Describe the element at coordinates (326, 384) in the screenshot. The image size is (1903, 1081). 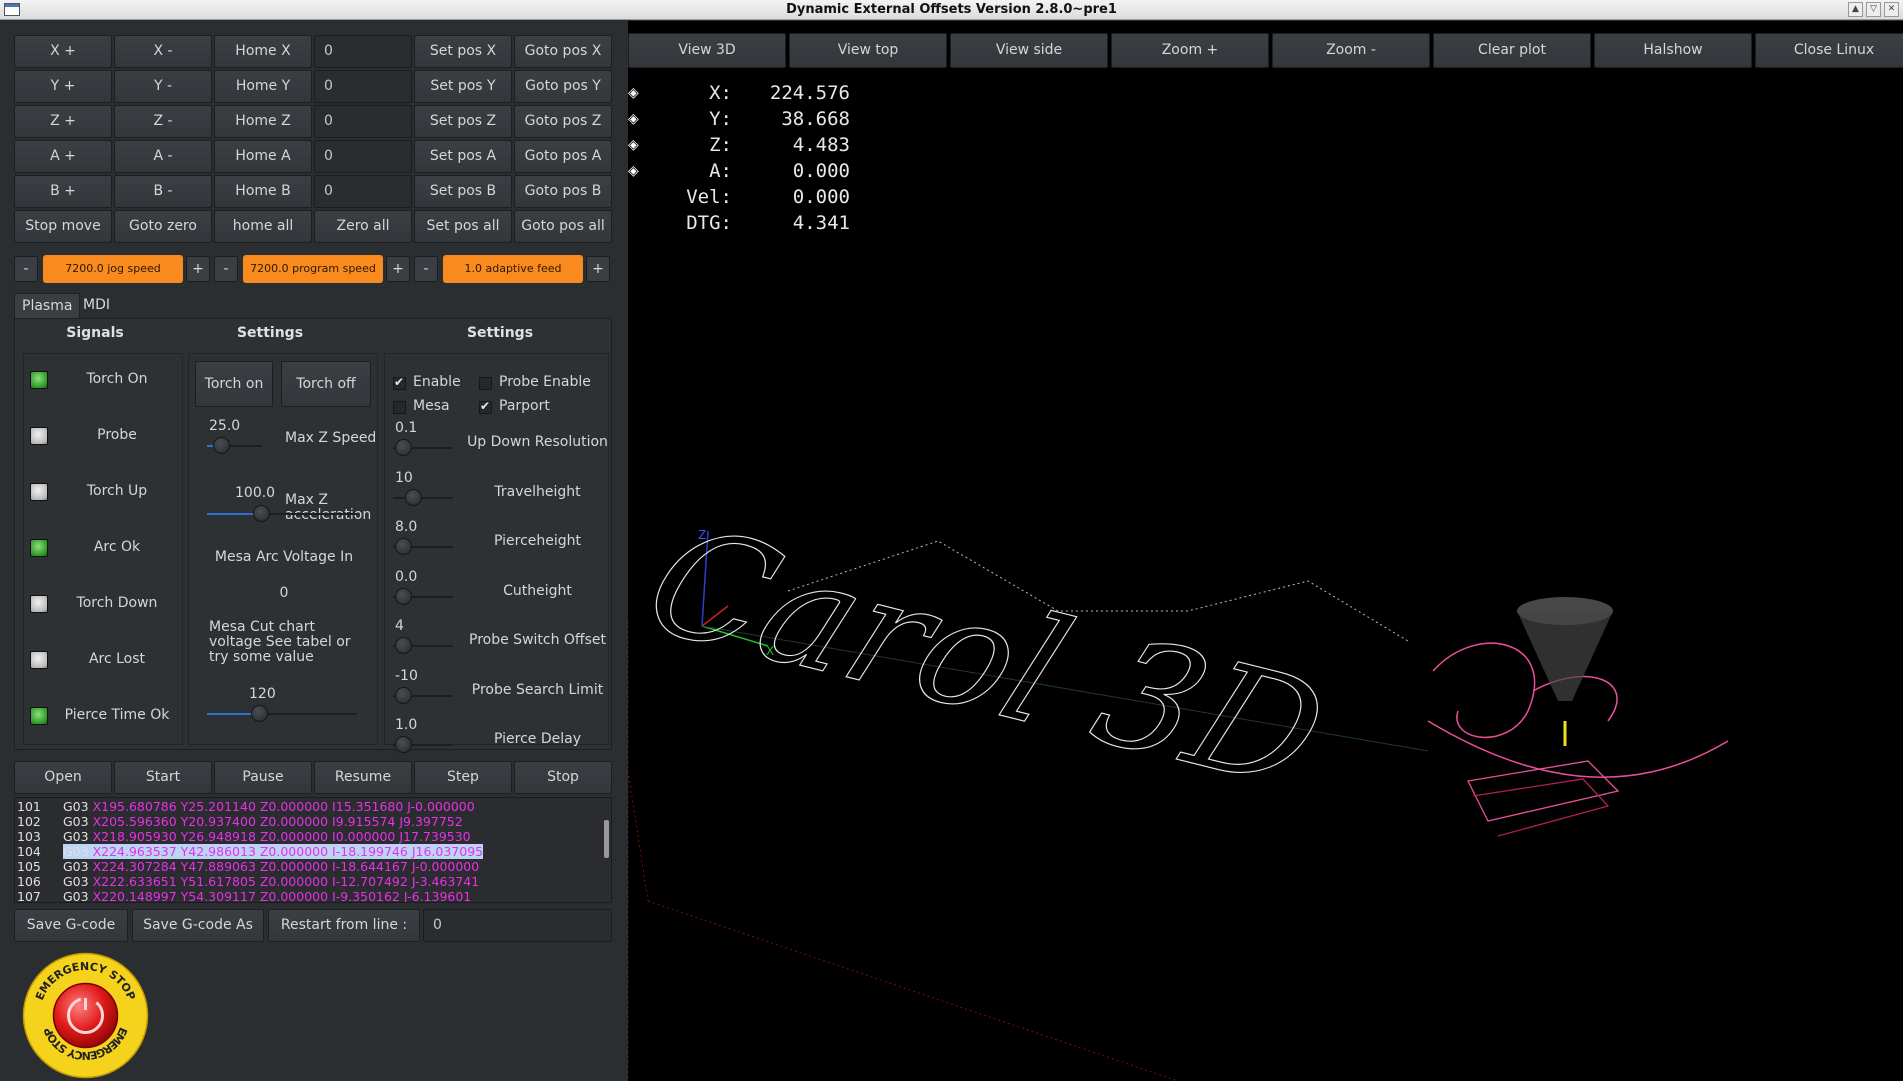
I see `torch-off-button: Torch off` at that location.